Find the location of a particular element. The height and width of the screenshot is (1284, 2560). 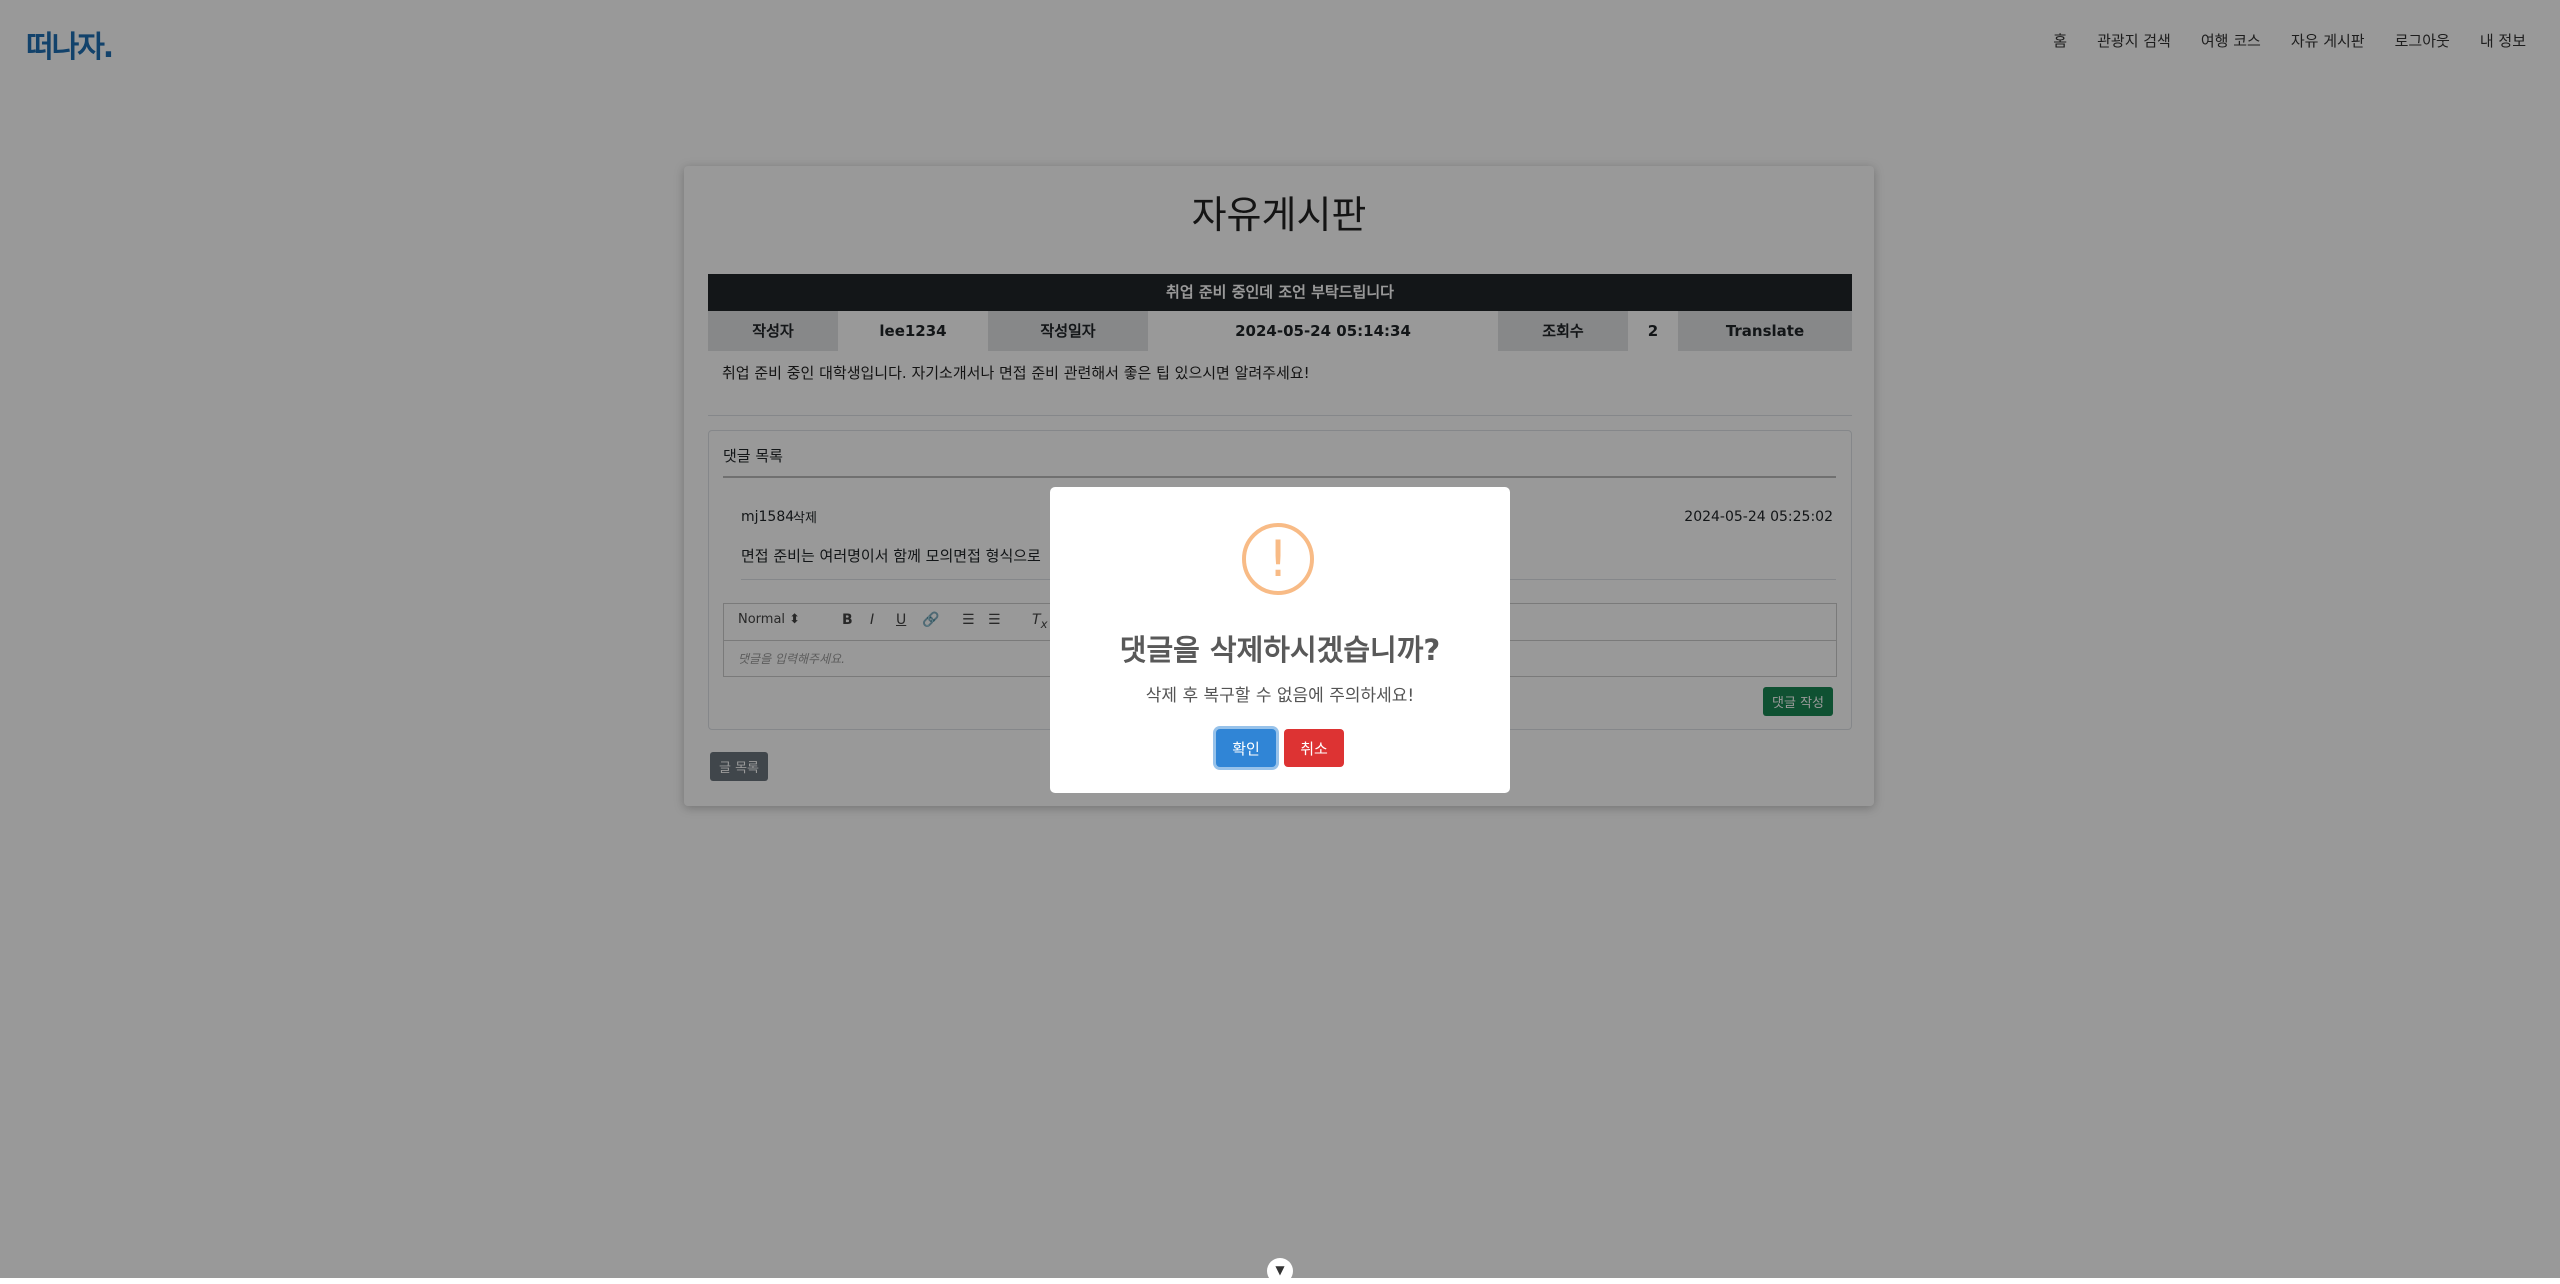

confirm-button: 확인 is located at coordinates (1246, 748).